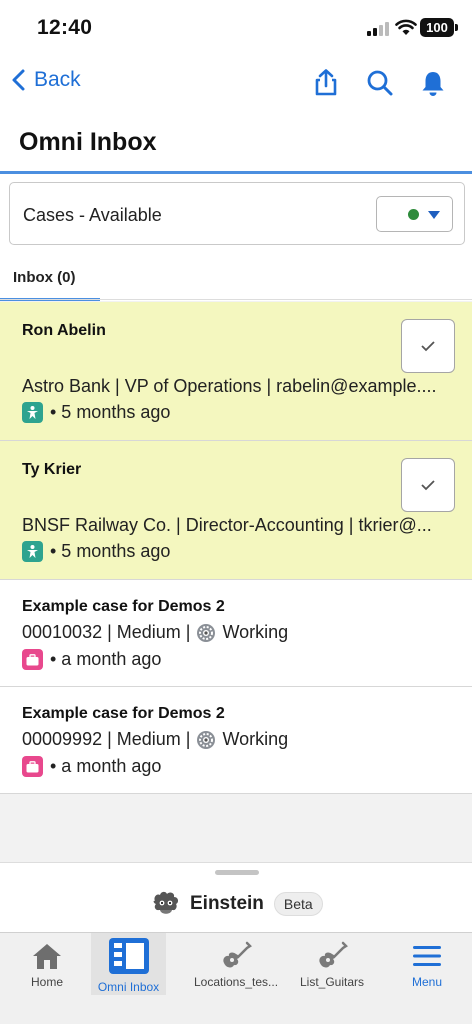 This screenshot has width=472, height=1024. Describe the element at coordinates (427, 982) in the screenshot. I see `tab-menu-label: Menu` at that location.